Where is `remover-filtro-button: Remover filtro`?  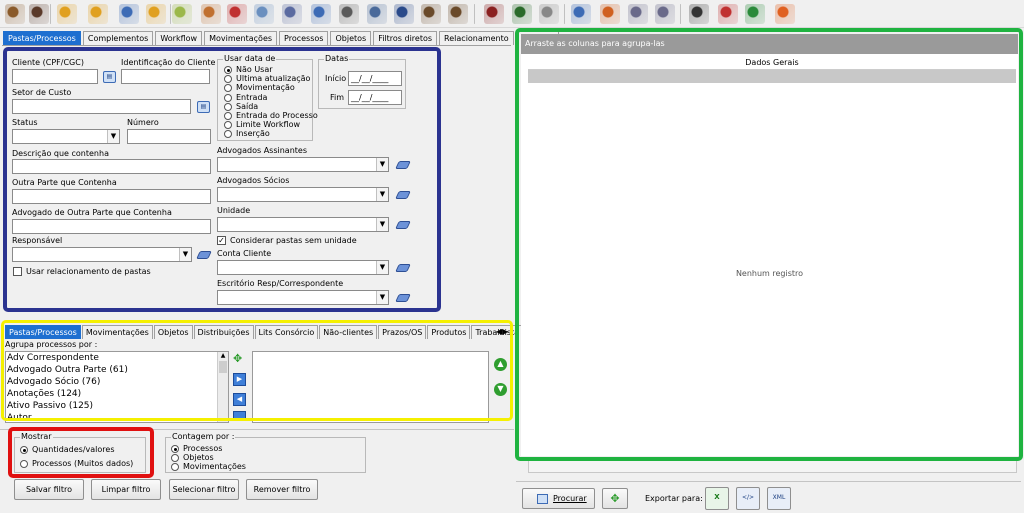
remover-filtro-button: Remover filtro is located at coordinates (282, 489).